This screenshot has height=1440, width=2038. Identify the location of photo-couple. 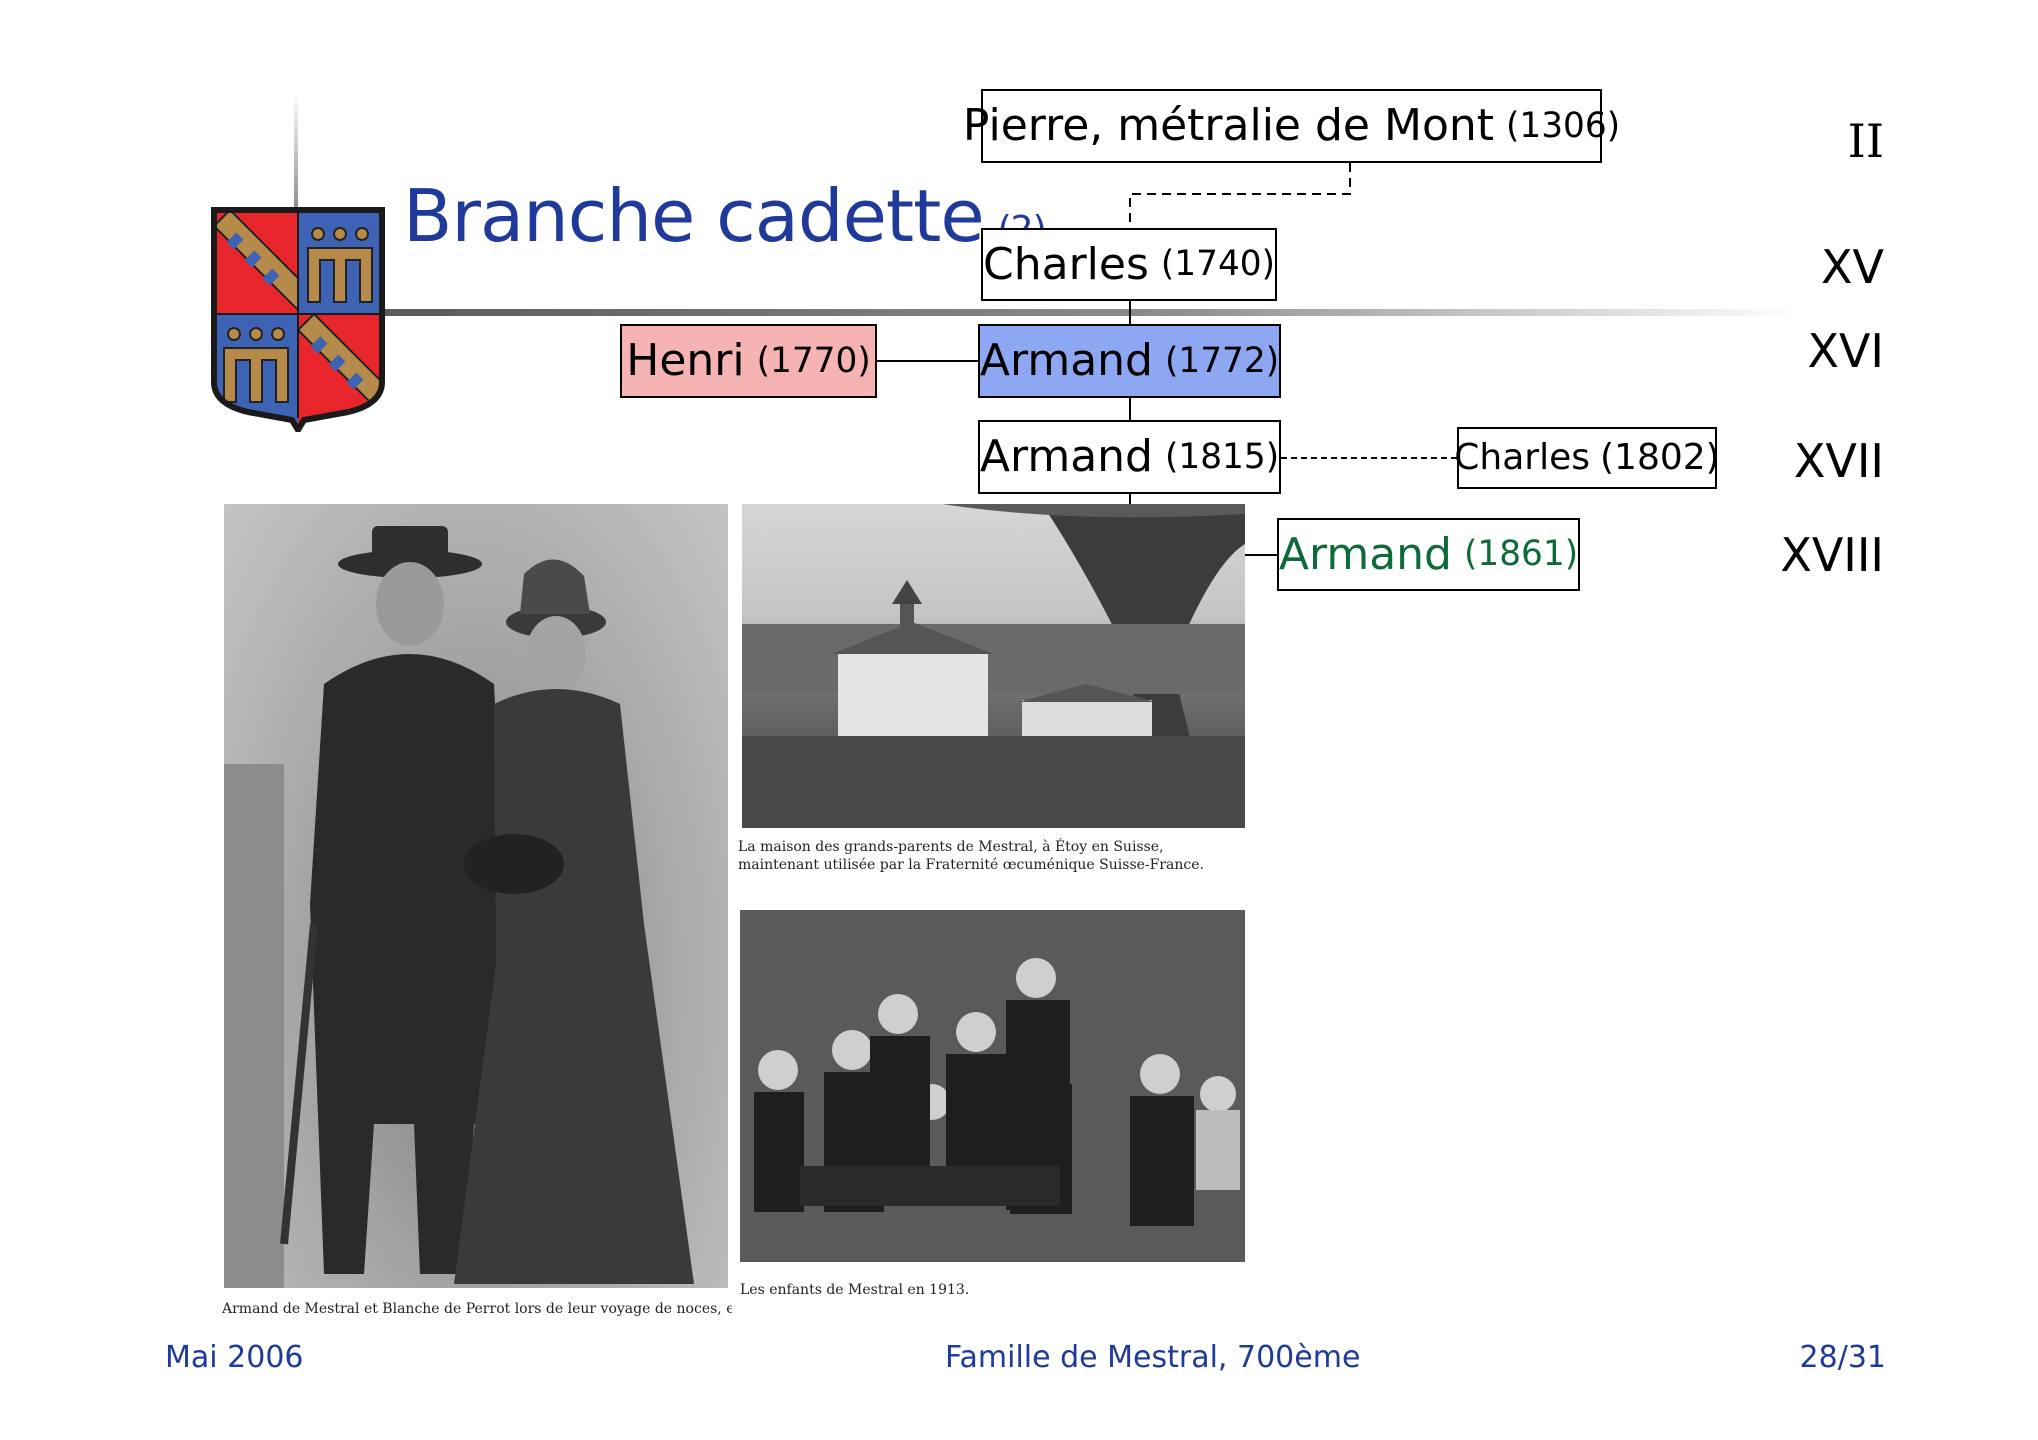
(476, 896).